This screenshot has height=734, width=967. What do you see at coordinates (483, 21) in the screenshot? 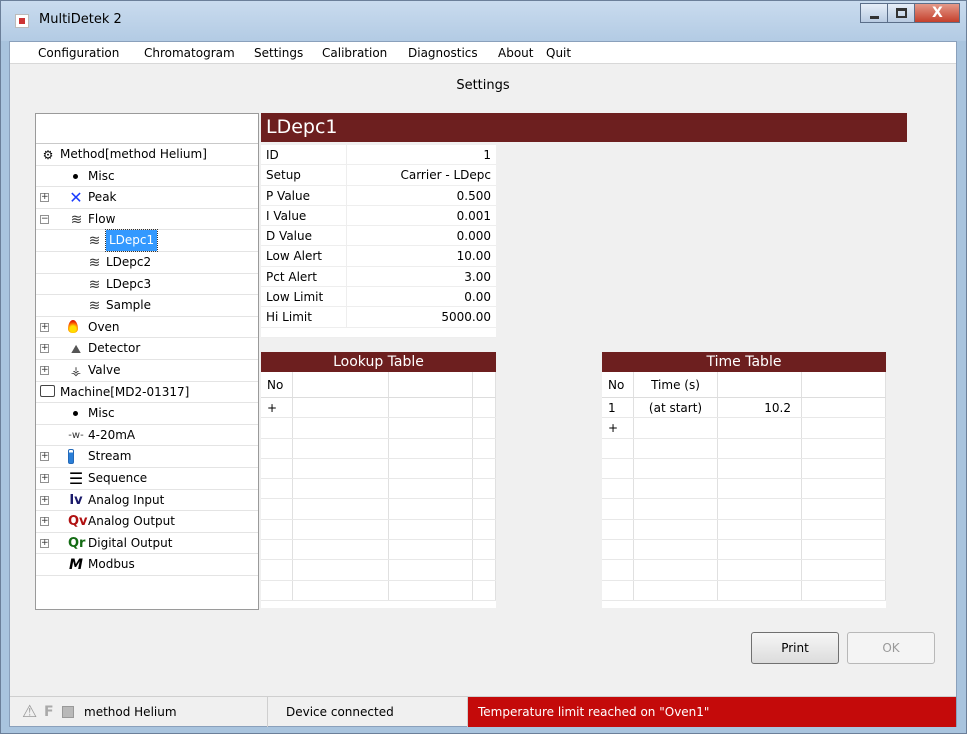
I see `title-bar: MultiDetek 2 X` at bounding box center [483, 21].